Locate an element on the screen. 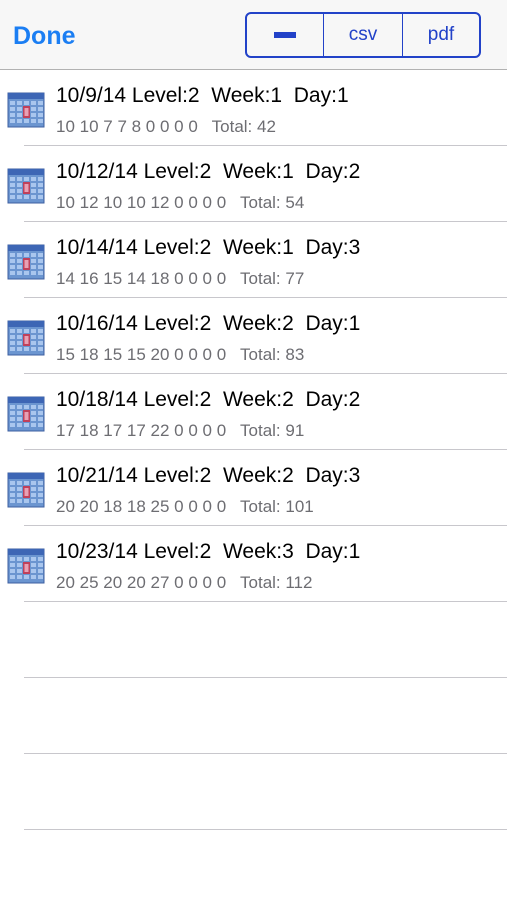 This screenshot has width=507, height=900. row-title: 10/9/14 Level:2 Week:1 Day:1 is located at coordinates (202, 95).